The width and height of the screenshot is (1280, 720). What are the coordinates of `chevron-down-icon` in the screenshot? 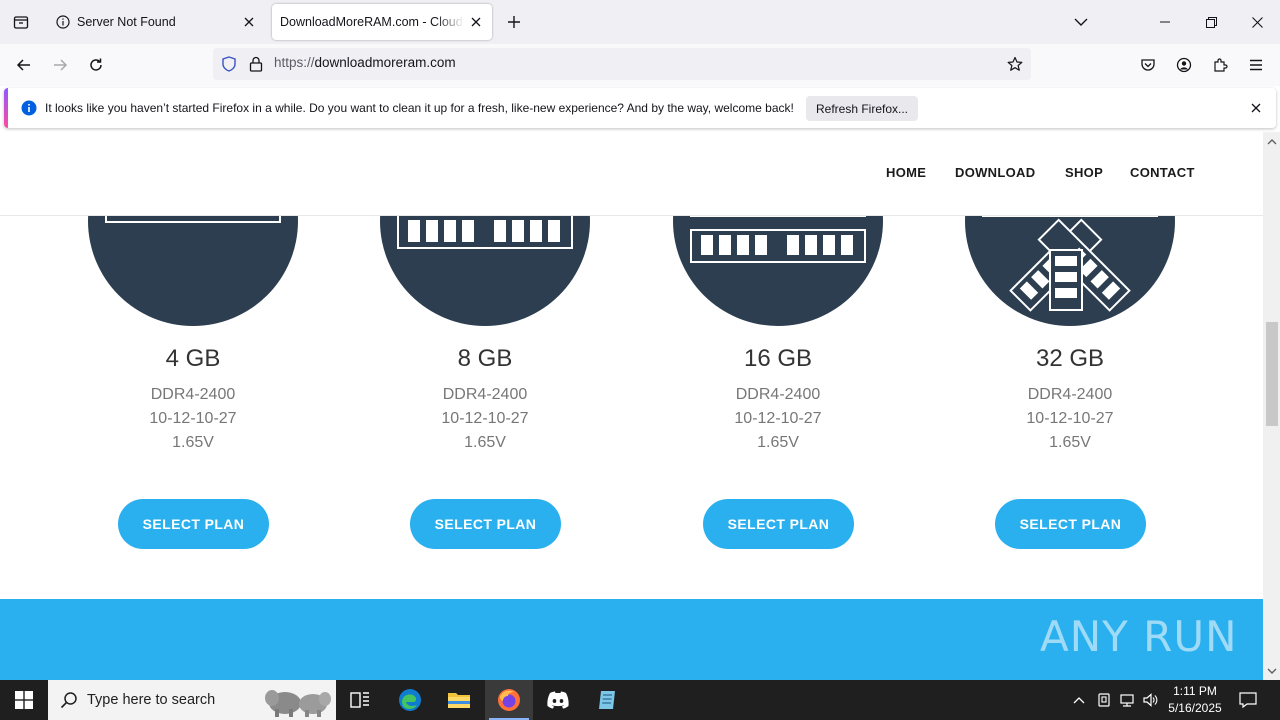 It's located at (1081, 22).